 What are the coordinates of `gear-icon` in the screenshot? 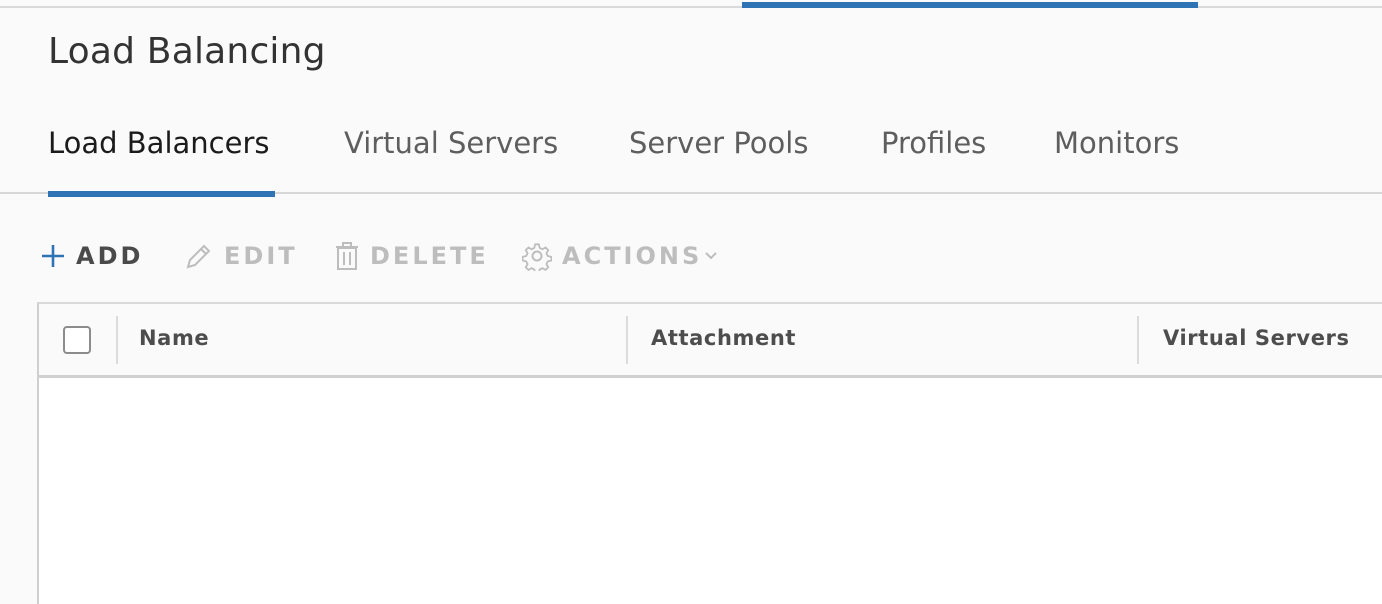 It's located at (537, 257).